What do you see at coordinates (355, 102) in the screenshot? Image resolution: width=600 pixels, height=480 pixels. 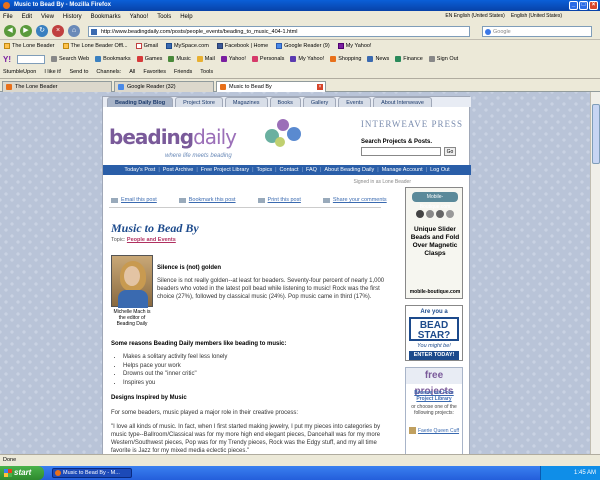 I see `site-tab-events: Events` at bounding box center [355, 102].